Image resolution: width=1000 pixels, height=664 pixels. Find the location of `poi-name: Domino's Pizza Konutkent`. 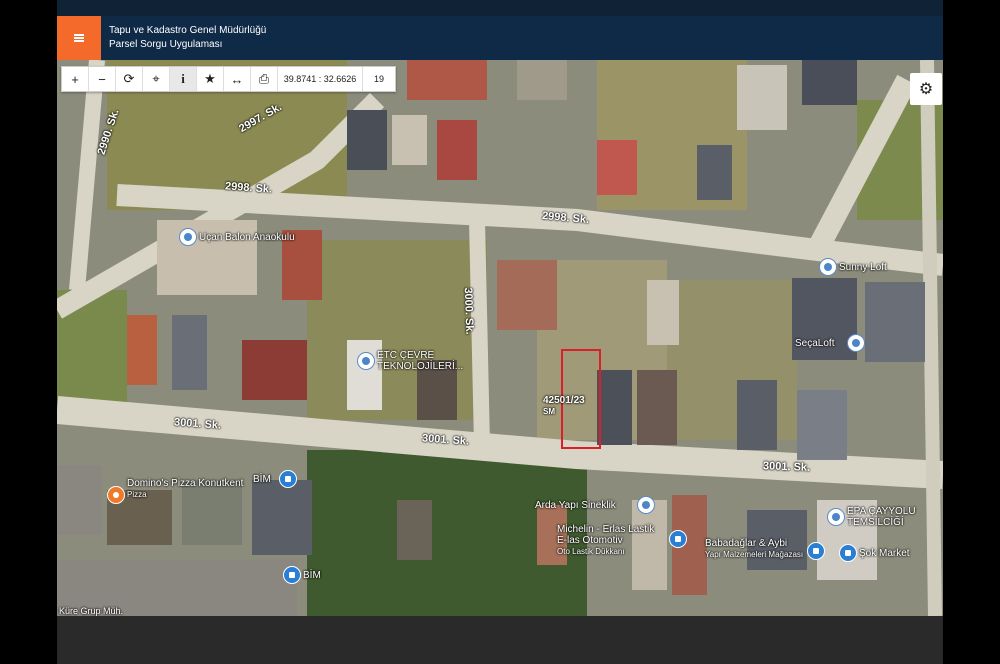

poi-name: Domino's Pizza Konutkent is located at coordinates (185, 483).